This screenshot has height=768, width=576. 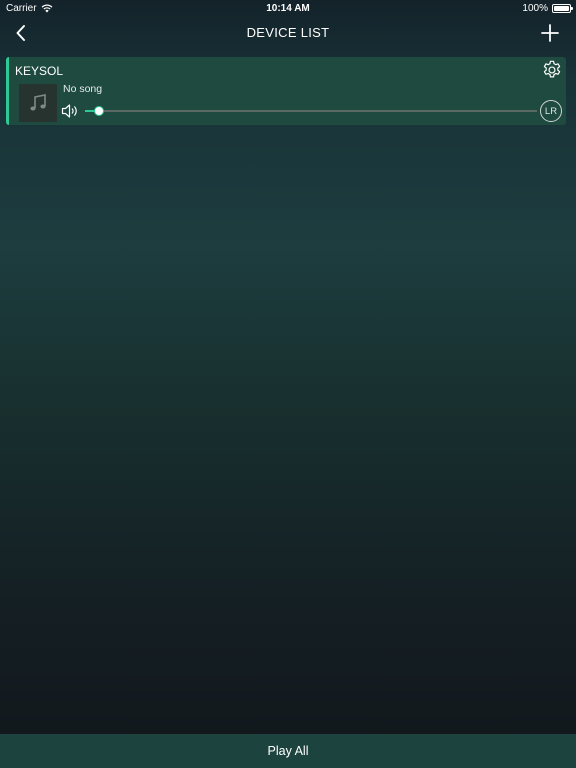 What do you see at coordinates (286, 91) in the screenshot?
I see `device-card: KEYSOL No song LR` at bounding box center [286, 91].